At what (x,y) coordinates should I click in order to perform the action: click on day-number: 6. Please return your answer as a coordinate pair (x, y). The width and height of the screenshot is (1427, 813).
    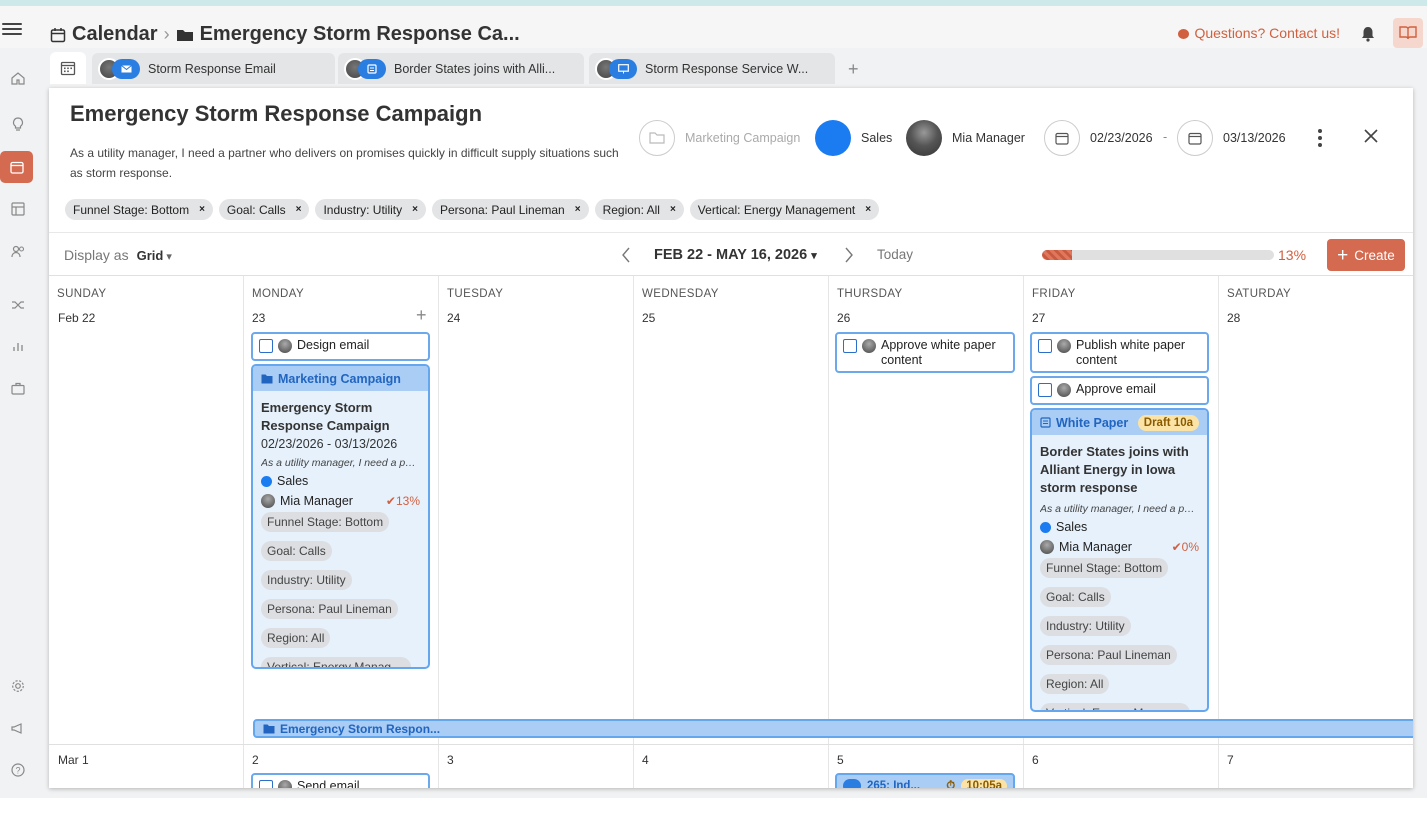
    Looking at the image, I should click on (1035, 760).